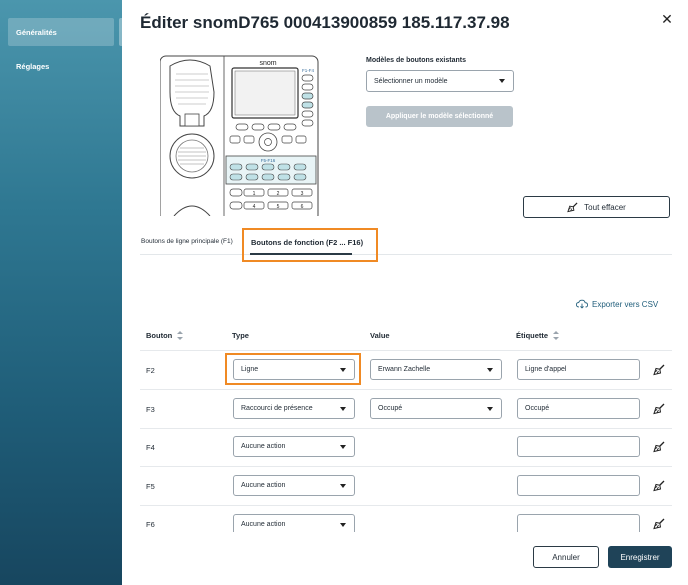 This screenshot has height=585, width=688. What do you see at coordinates (640, 557) in the screenshot?
I see `save-button: Enregistrer` at bounding box center [640, 557].